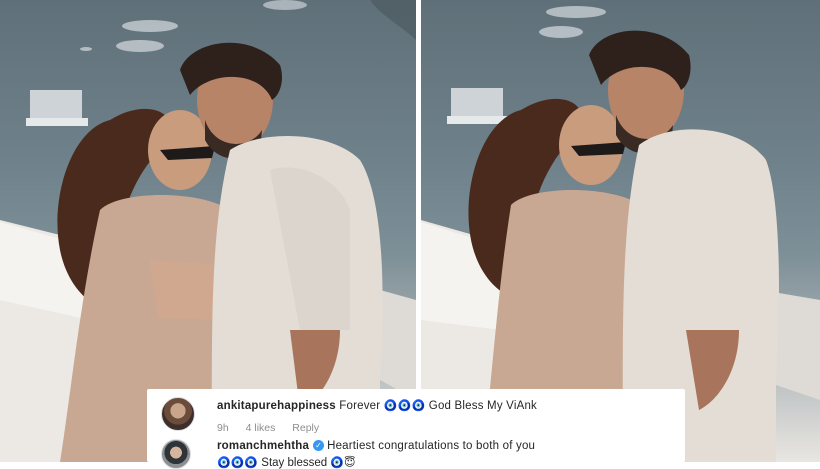  I want to click on comment-second-line: 🧿🧿🧿 Stay blessed 🧿😇, so click(286, 462).